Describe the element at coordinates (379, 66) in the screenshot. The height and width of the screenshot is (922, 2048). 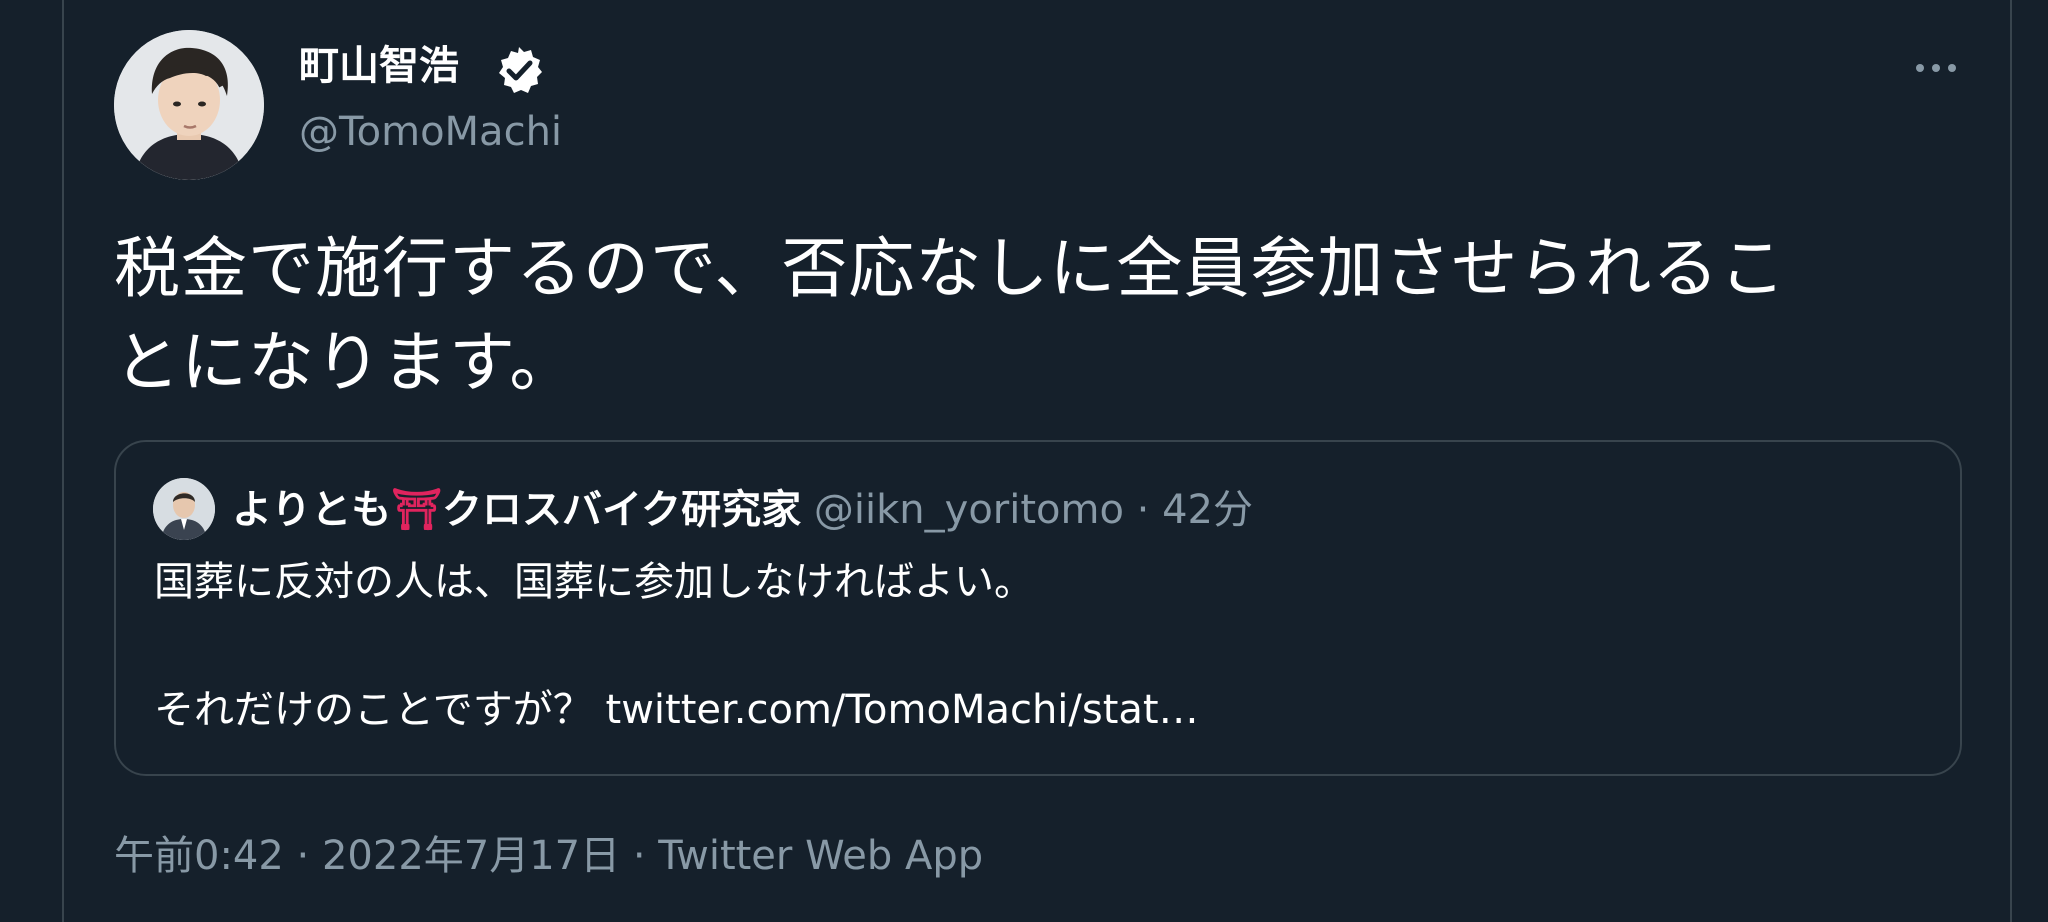
I see `author-display-name: 町山智浩` at that location.